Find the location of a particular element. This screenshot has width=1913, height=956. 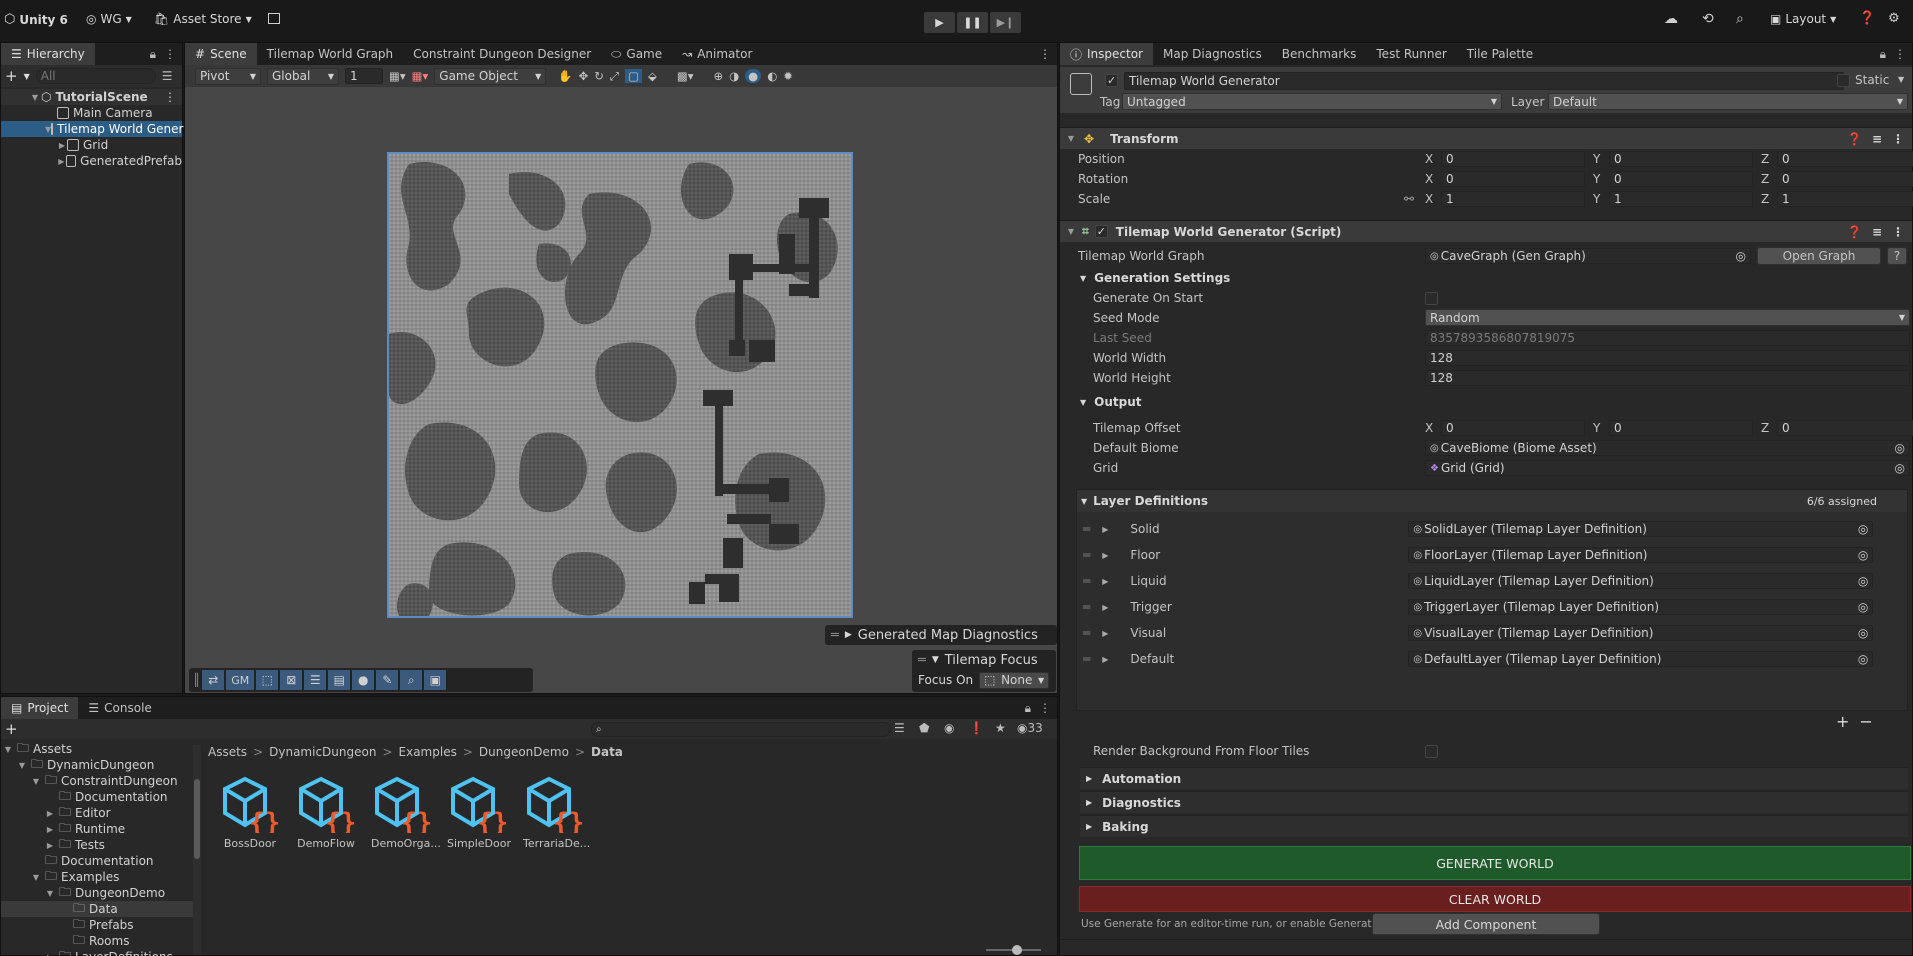

folder-item: ▶ 🗀︎ Editor is located at coordinates (101, 813).